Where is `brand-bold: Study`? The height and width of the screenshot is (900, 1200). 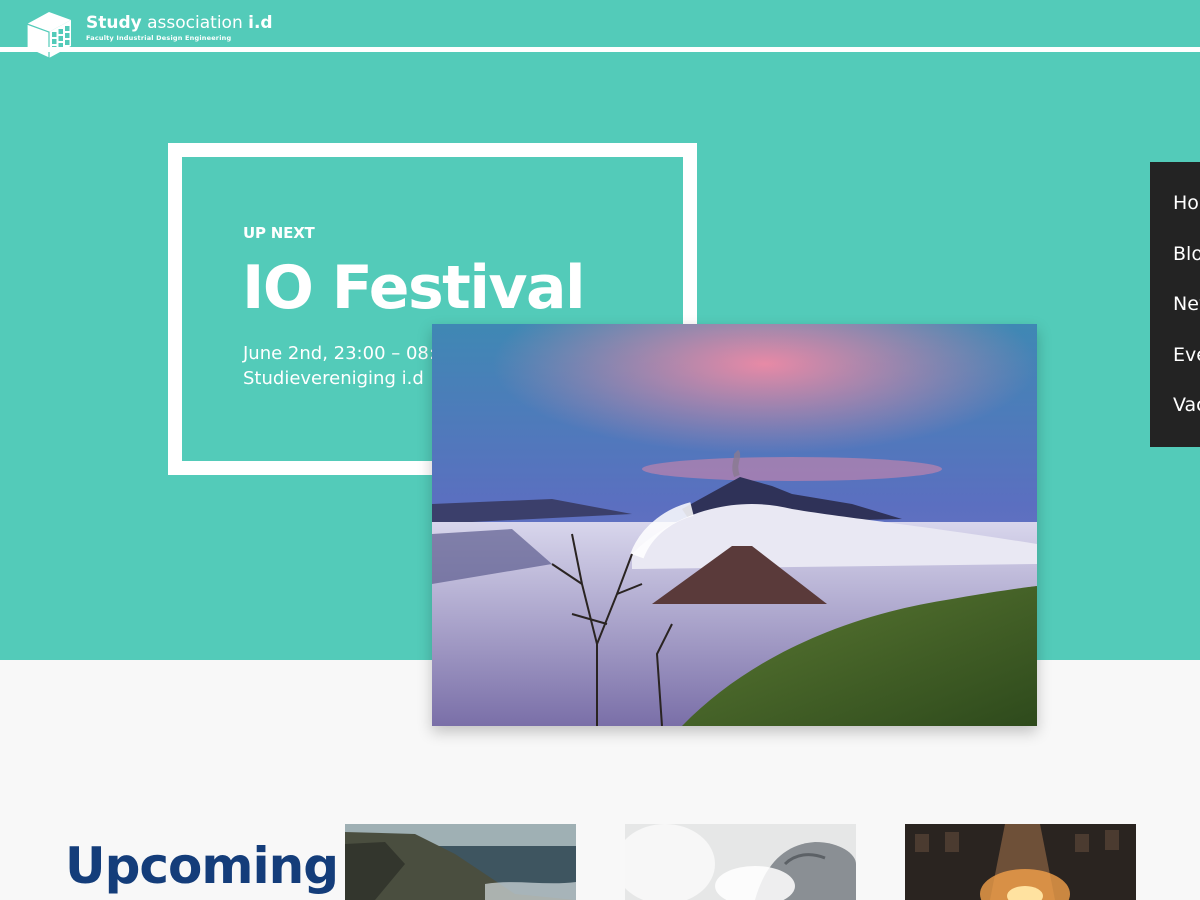
brand-bold: Study is located at coordinates (114, 23).